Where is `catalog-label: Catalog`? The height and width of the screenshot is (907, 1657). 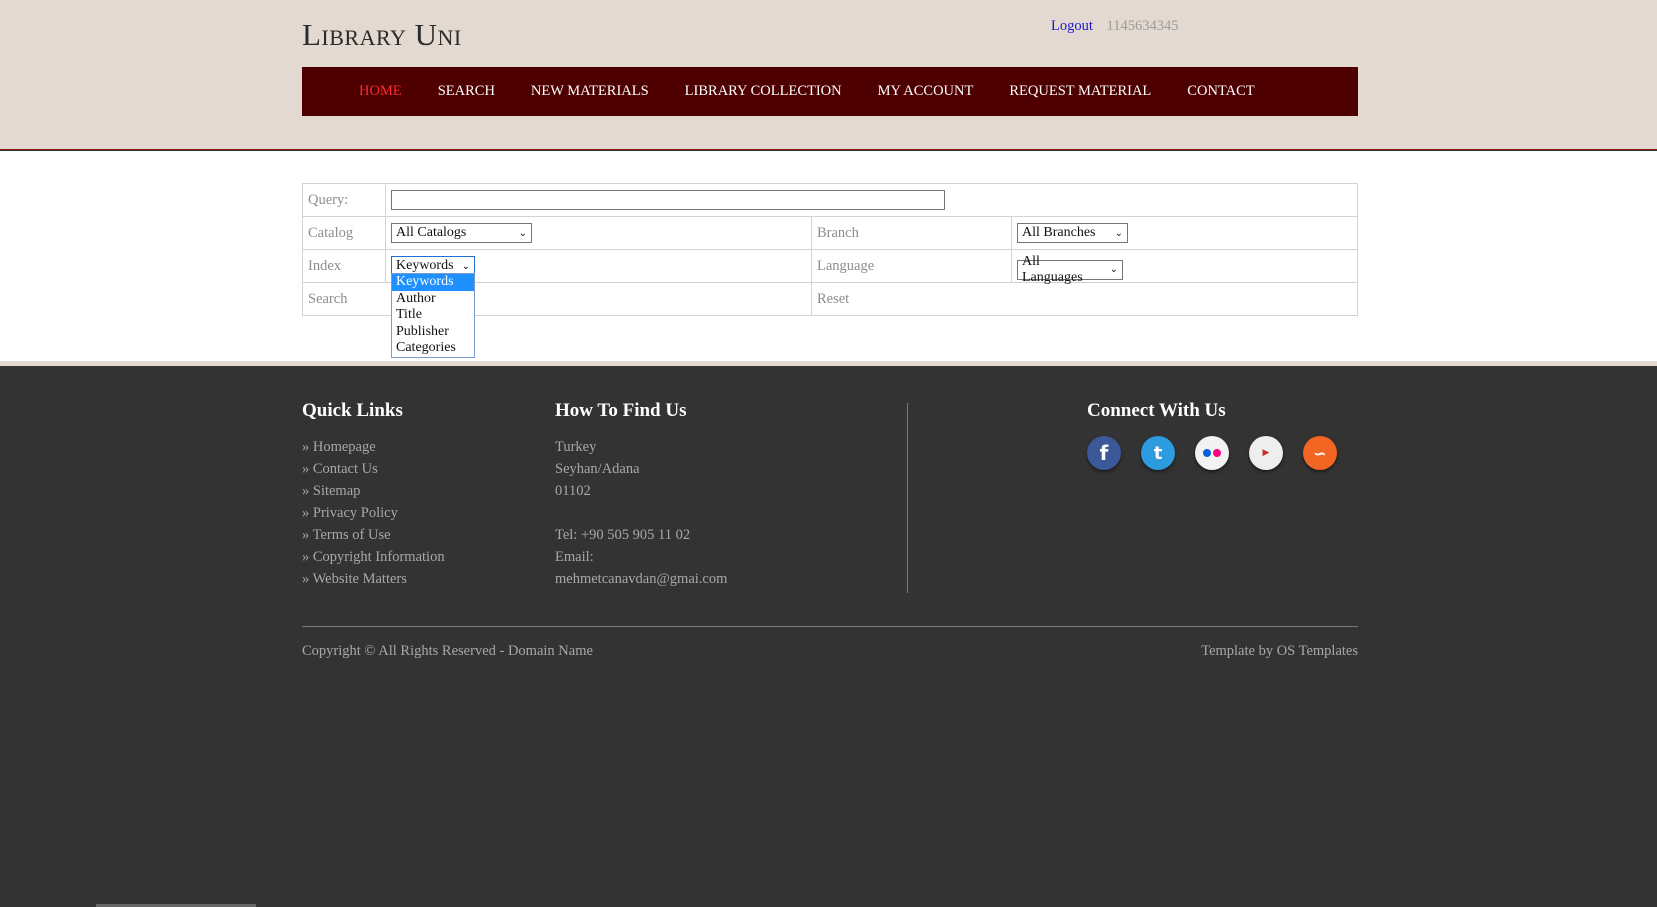 catalog-label: Catalog is located at coordinates (344, 233).